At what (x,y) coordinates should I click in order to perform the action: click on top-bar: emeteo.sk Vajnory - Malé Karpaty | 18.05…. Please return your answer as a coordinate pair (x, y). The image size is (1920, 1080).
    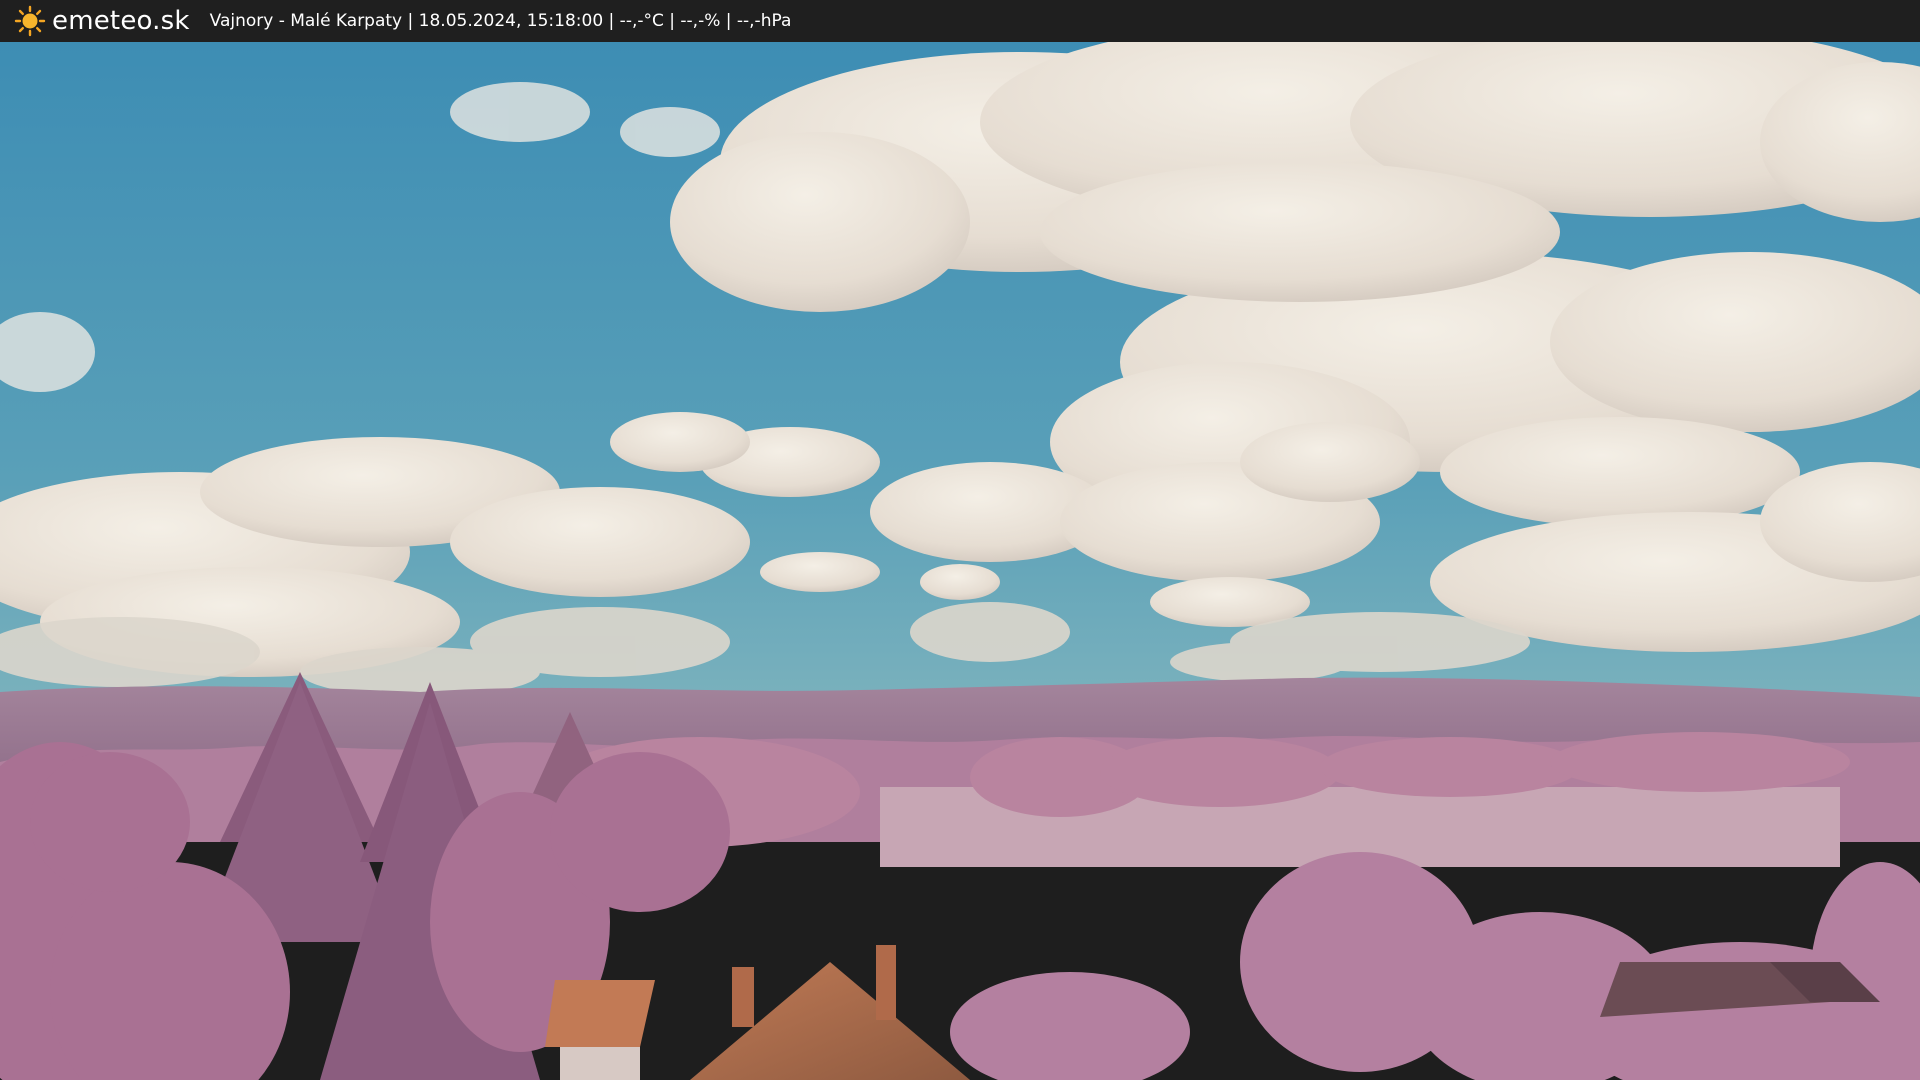
    Looking at the image, I should click on (960, 21).